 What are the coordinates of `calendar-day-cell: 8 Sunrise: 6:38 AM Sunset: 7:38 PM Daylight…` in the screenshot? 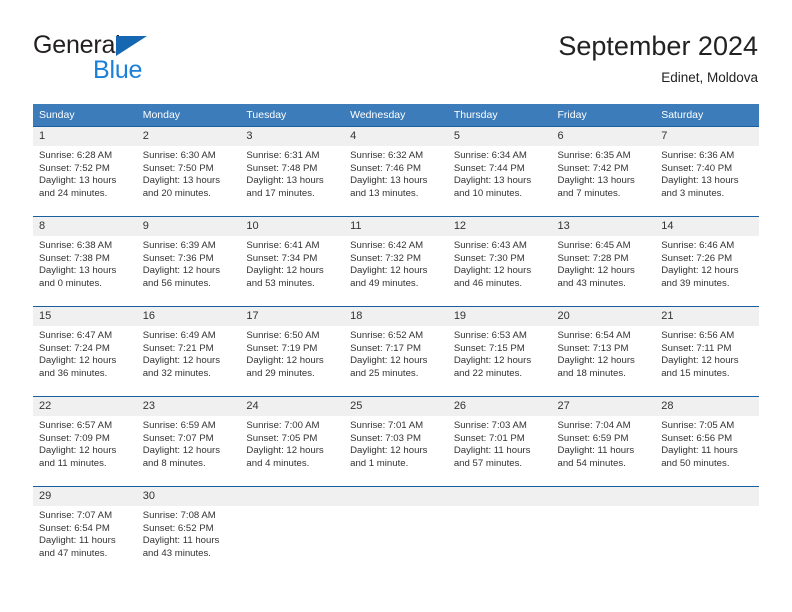 It's located at (85, 261).